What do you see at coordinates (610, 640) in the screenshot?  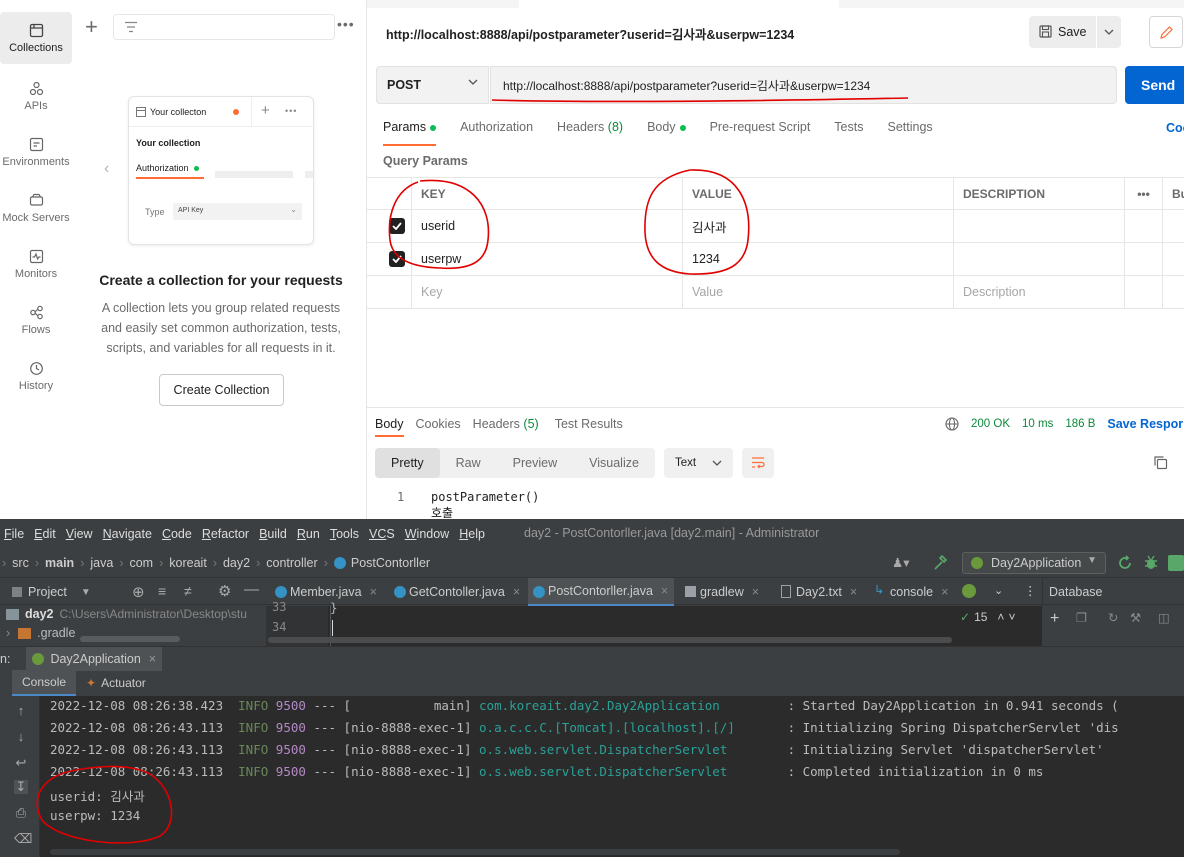 I see `horizontal-scrollbar` at bounding box center [610, 640].